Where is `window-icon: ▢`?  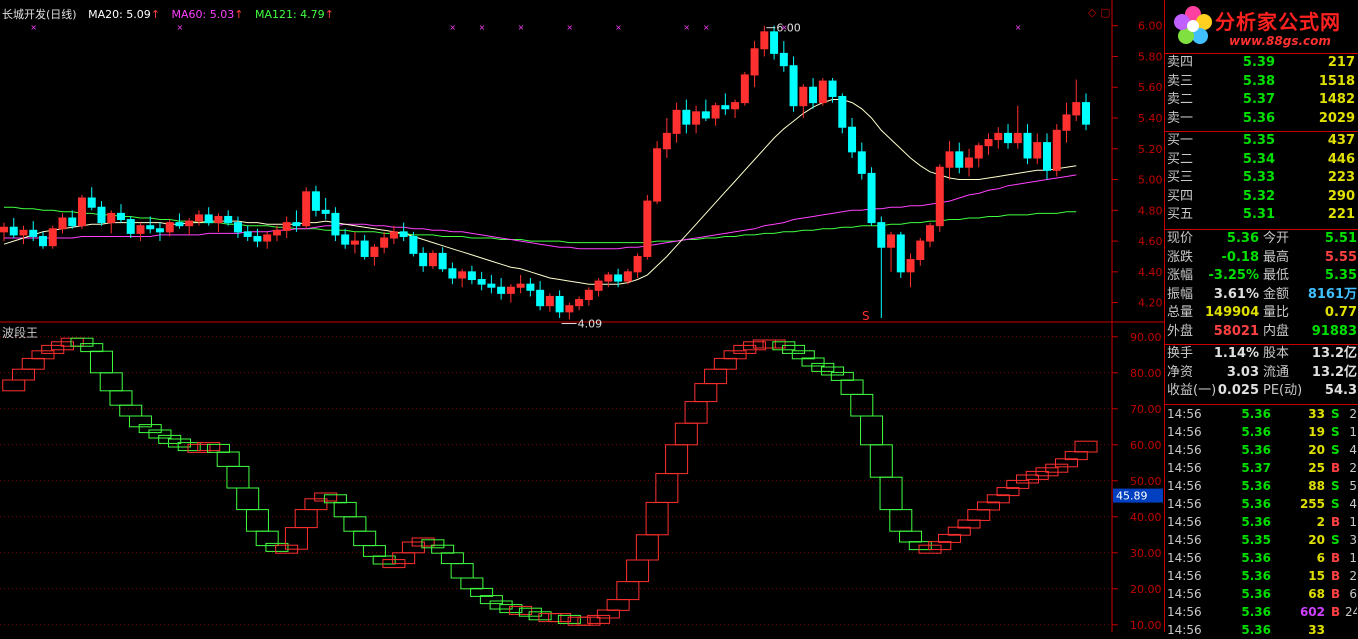 window-icon: ▢ is located at coordinates (1105, 12).